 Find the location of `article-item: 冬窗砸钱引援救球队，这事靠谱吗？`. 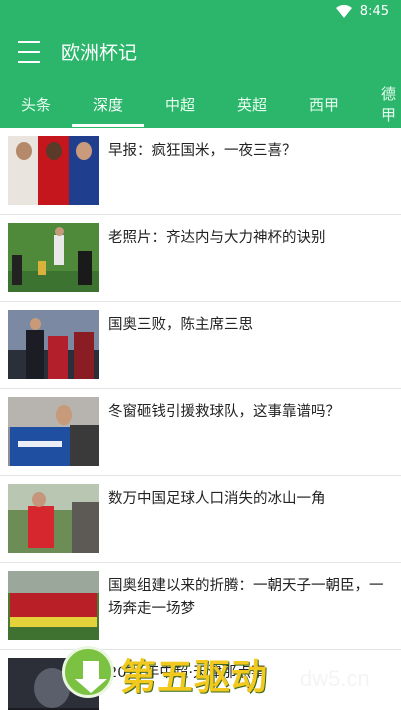

article-item: 冬窗砸钱引援救球队，这事靠谱吗？ is located at coordinates (200, 432).